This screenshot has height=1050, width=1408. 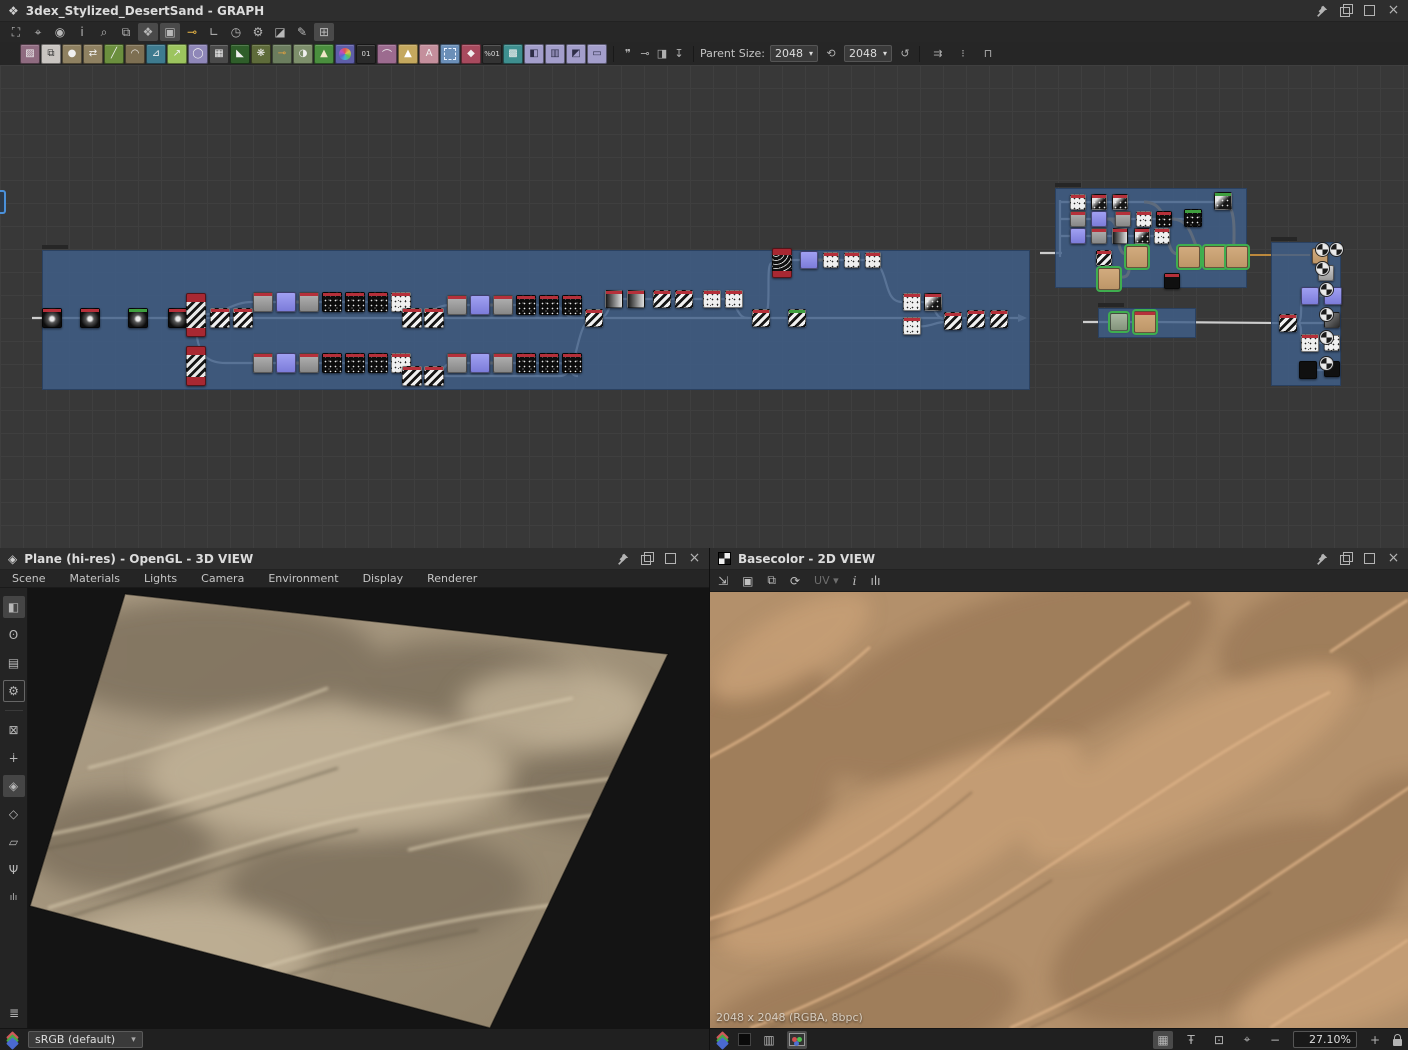 What do you see at coordinates (576, 53) in the screenshot?
I see `btn-material-3: ◩` at bounding box center [576, 53].